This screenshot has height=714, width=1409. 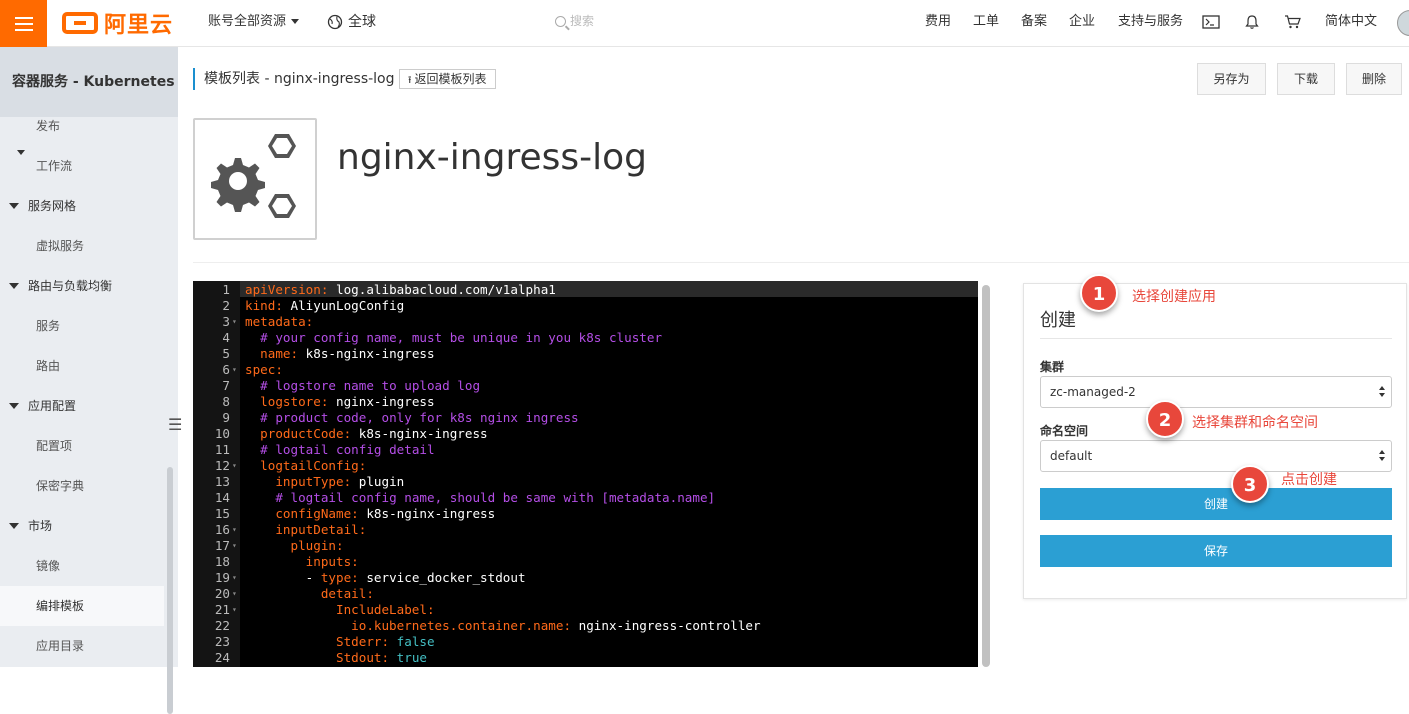 I want to click on code-text: detail:, so click(x=309, y=594).